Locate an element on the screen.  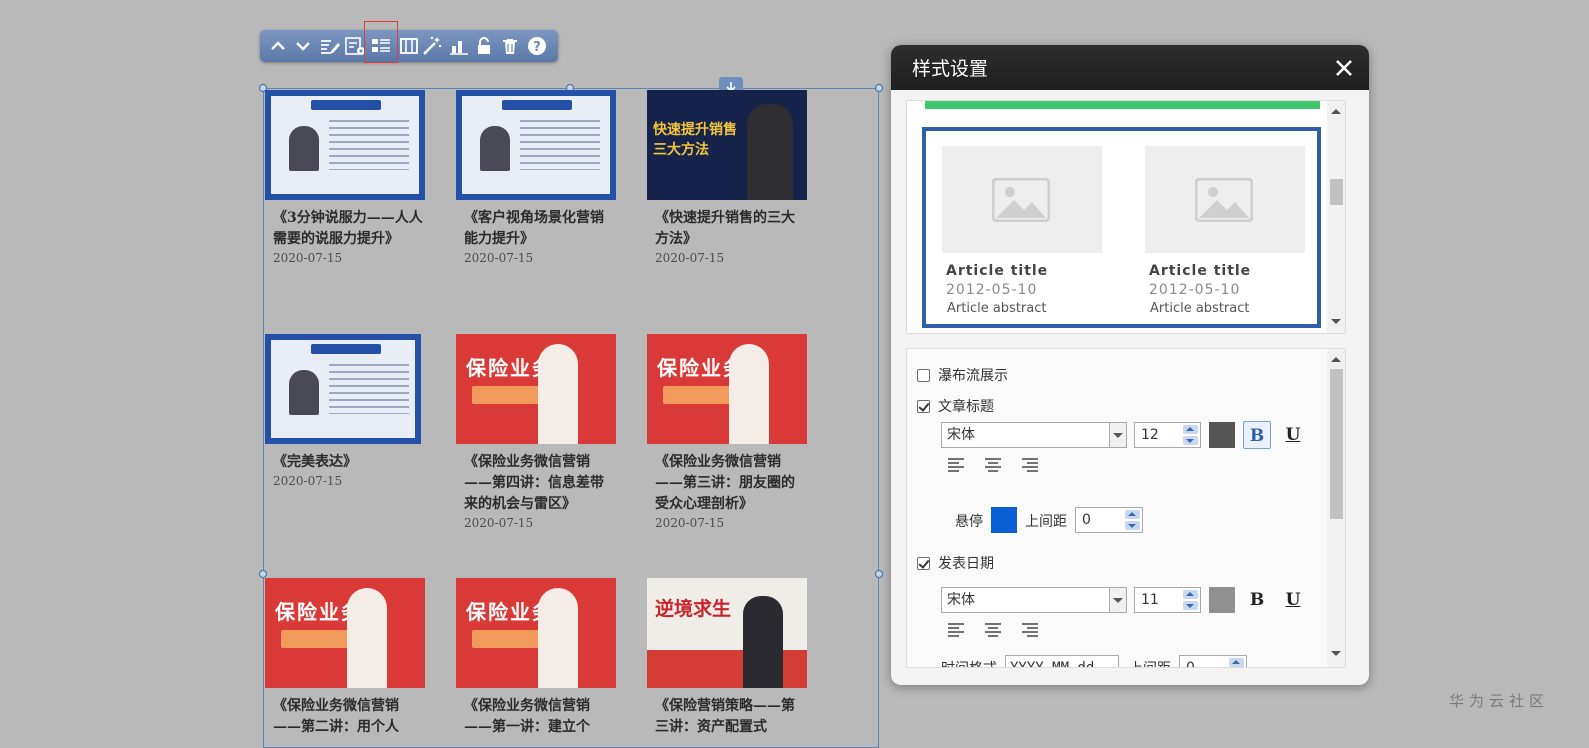
article-item: 《完美表达》 2020-07-15 is located at coordinates (352, 411).